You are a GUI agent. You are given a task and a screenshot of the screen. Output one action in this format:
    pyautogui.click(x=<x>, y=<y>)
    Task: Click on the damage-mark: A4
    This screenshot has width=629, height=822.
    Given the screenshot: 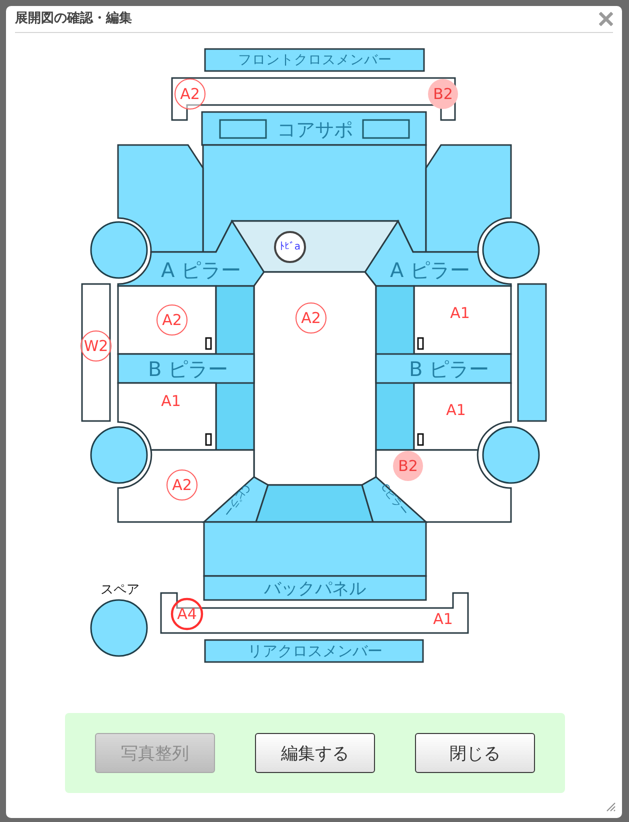 What is the action you would take?
    pyautogui.click(x=187, y=614)
    